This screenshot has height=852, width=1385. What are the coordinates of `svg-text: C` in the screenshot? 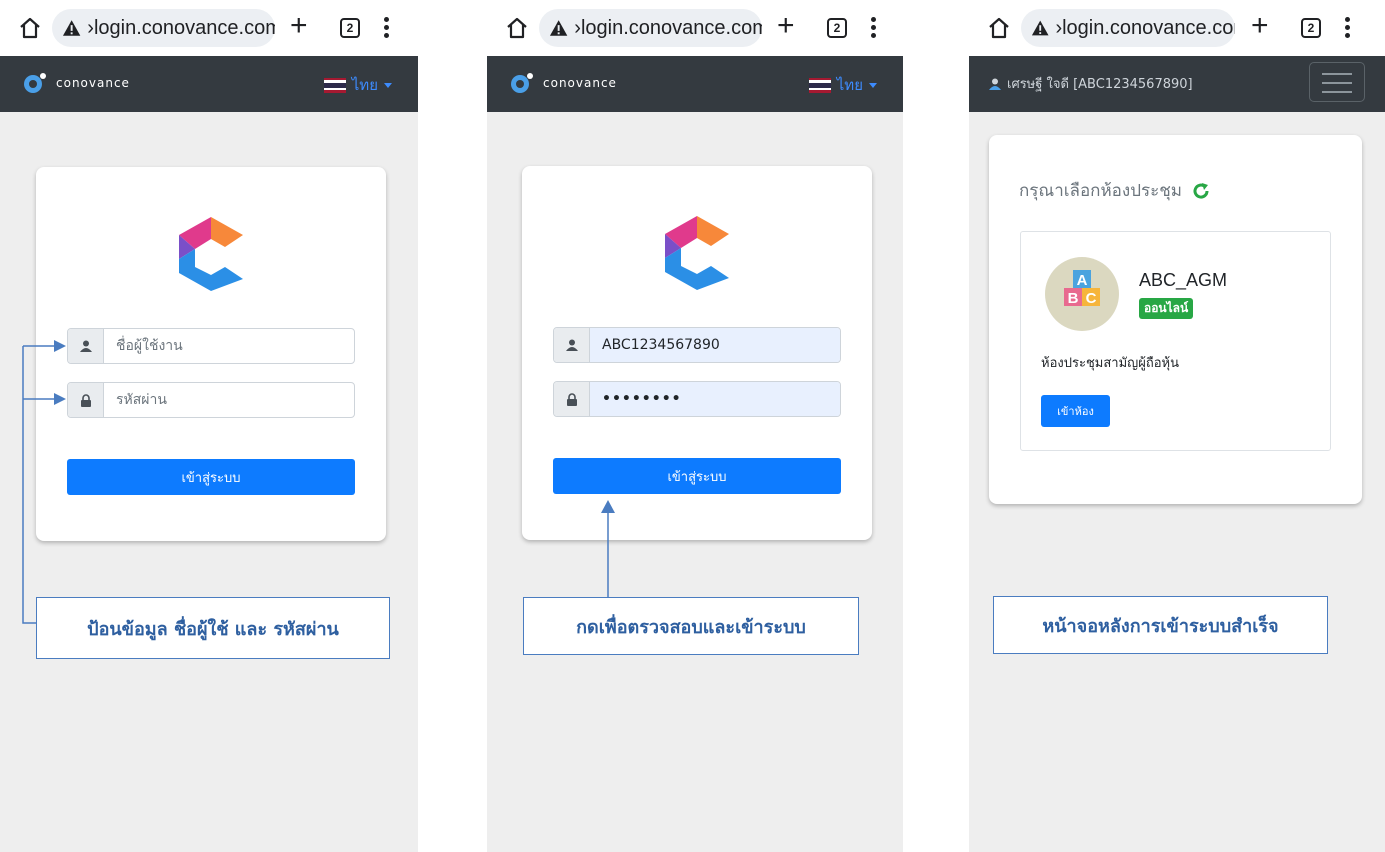 It's located at (1091, 298).